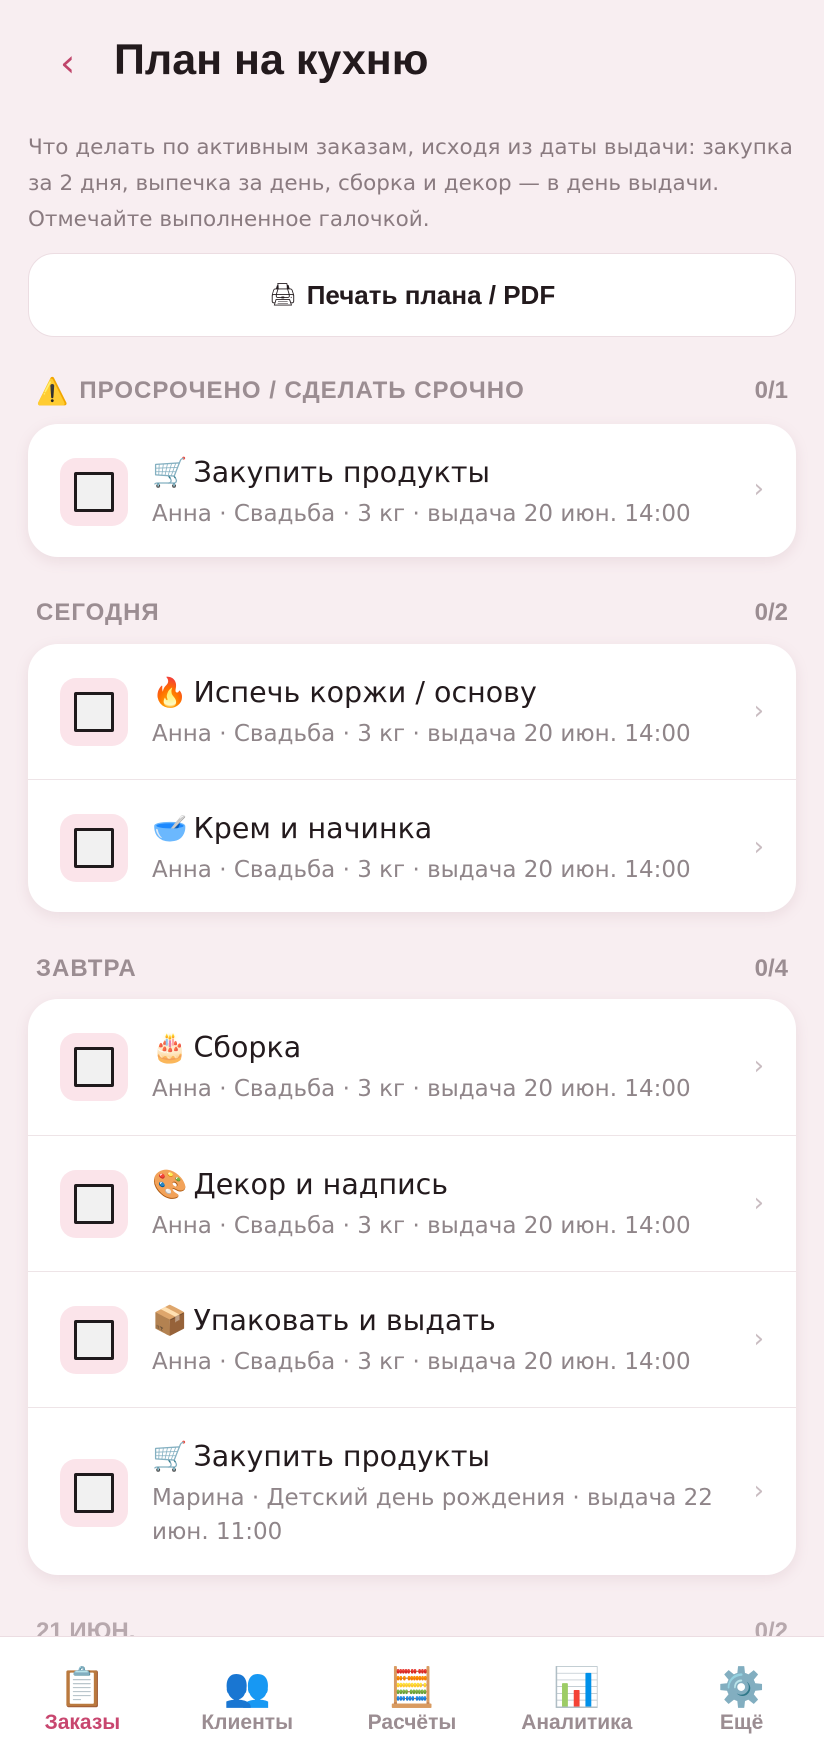 The width and height of the screenshot is (824, 1760). What do you see at coordinates (344, 1320) in the screenshot?
I see `task-title: Упаковать и выдать` at bounding box center [344, 1320].